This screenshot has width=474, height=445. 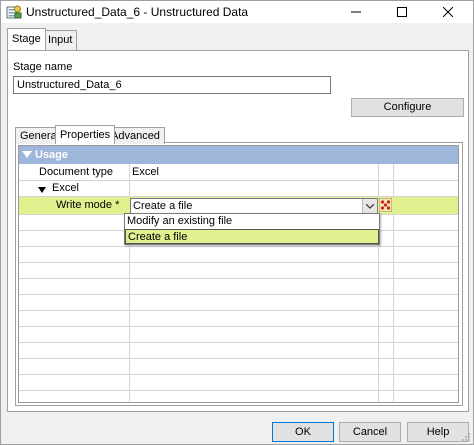 What do you see at coordinates (252, 221) in the screenshot?
I see `dropdown-option-modify: Modify an existing file` at bounding box center [252, 221].